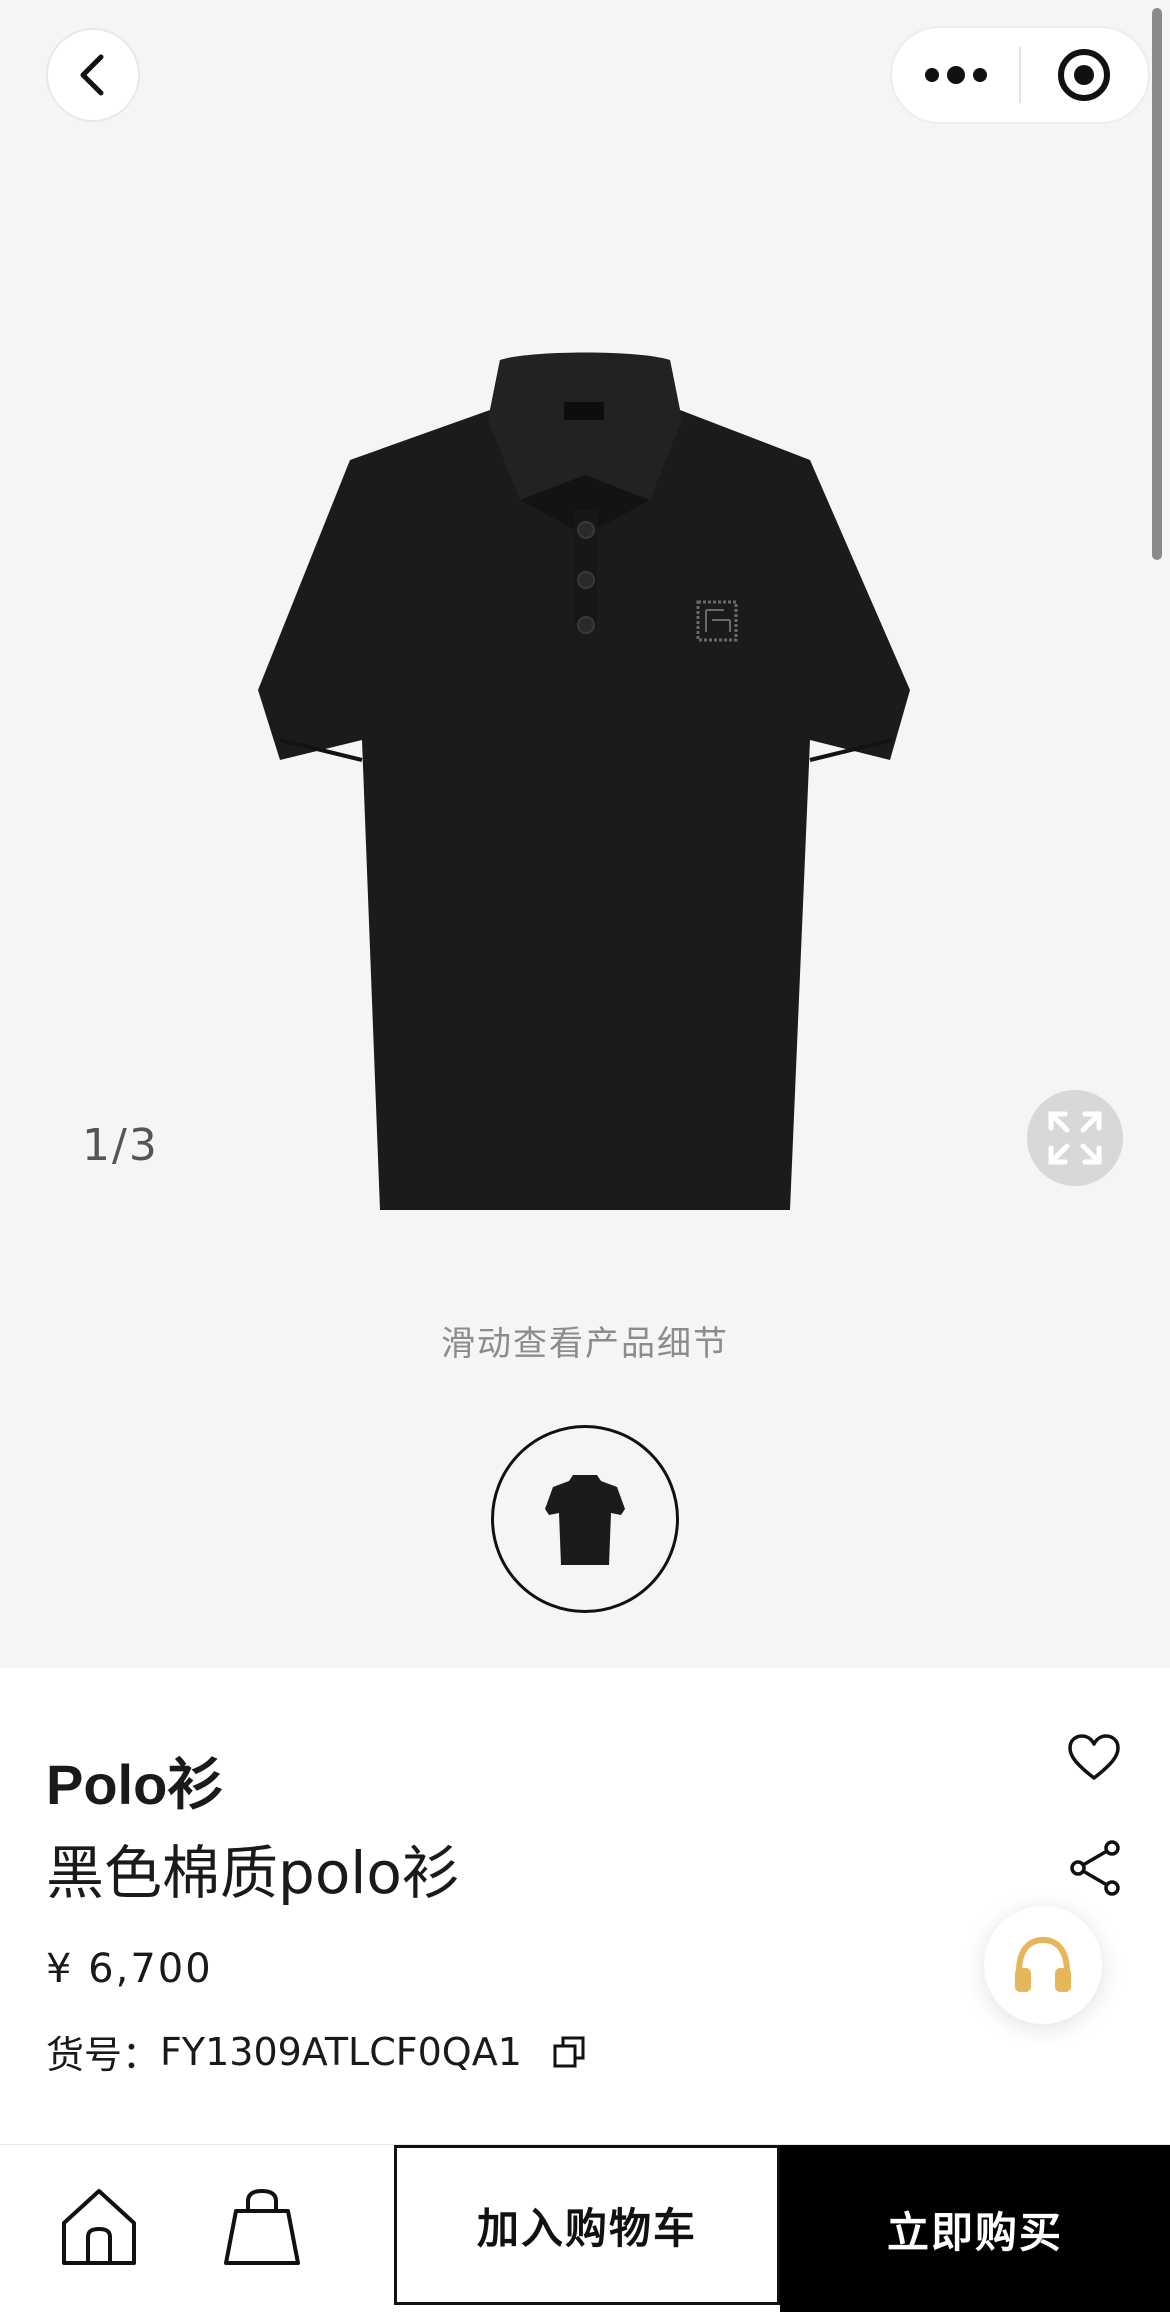 The image size is (1170, 2312). I want to click on copy-sku-button, so click(569, 2052).